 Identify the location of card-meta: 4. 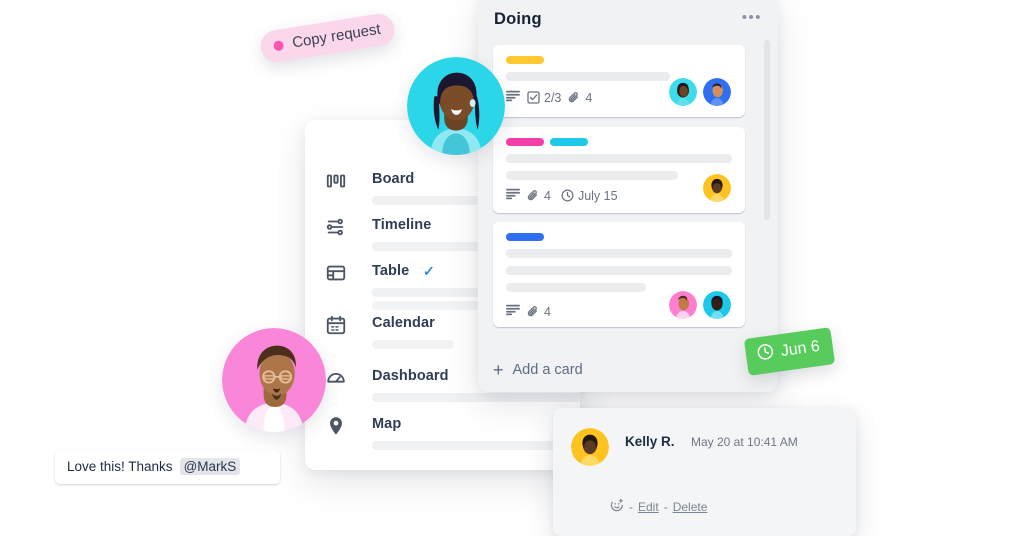
(528, 311).